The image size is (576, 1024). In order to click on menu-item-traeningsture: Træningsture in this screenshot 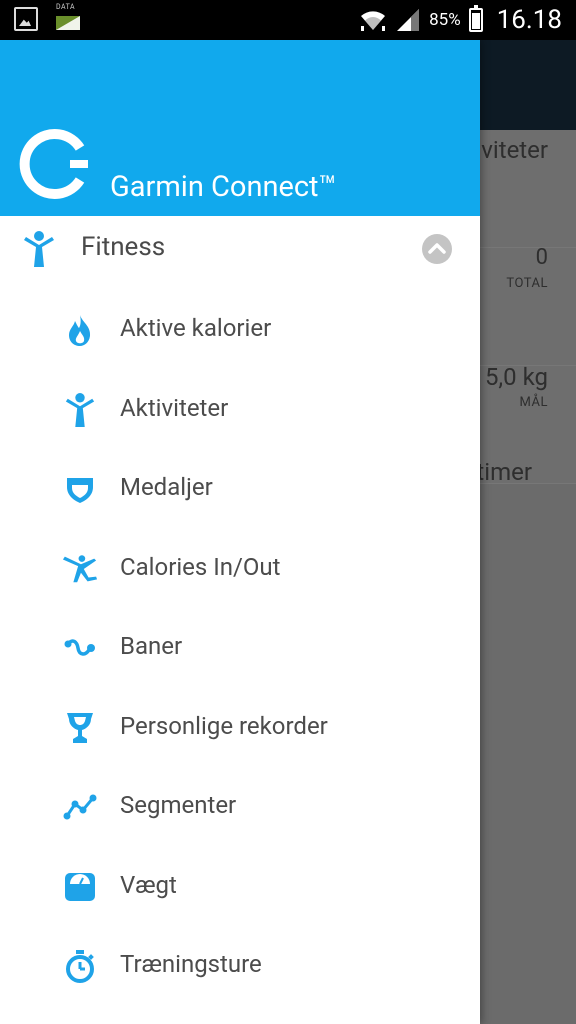, I will do `click(240, 964)`.